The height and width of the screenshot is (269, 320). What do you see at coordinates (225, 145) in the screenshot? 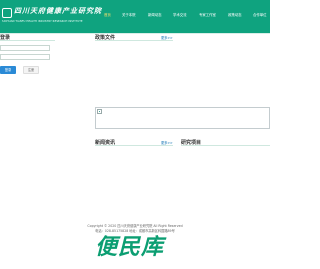
I see `projects-title-rule` at bounding box center [225, 145].